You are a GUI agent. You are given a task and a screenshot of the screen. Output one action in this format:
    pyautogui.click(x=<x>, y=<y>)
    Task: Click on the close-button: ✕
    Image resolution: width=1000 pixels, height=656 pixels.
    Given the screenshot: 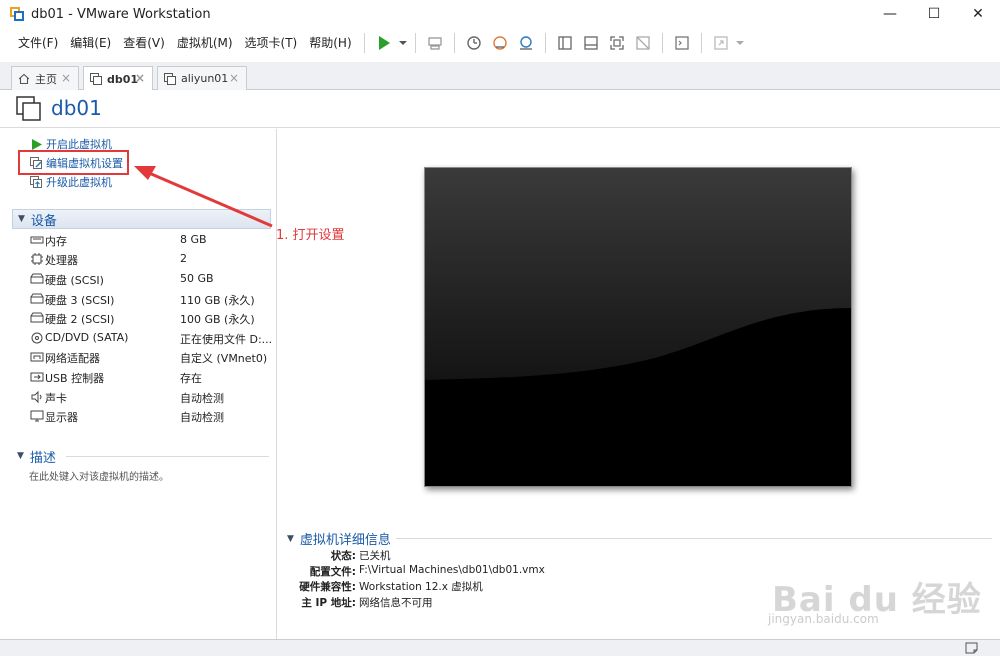 What is the action you would take?
    pyautogui.click(x=978, y=14)
    